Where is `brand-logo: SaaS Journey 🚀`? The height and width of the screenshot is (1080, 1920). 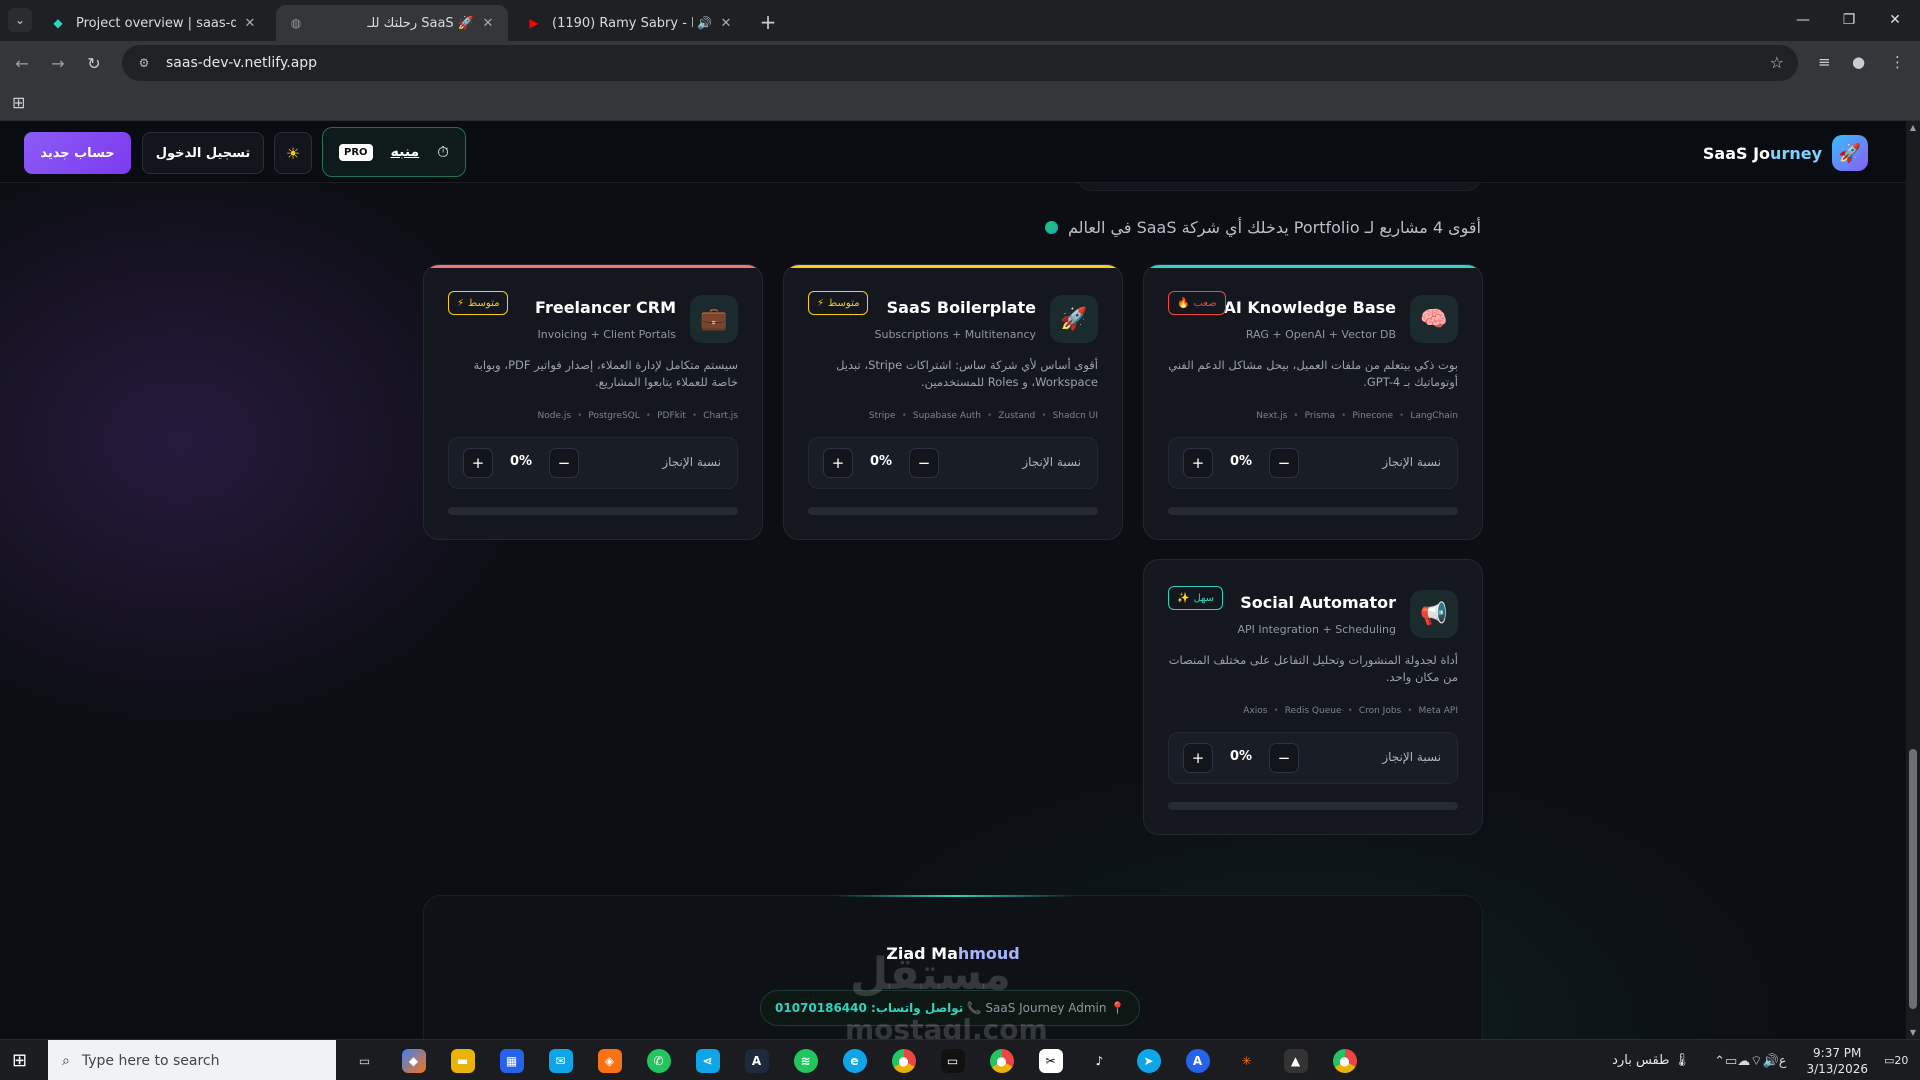 brand-logo: SaaS Journey 🚀 is located at coordinates (1785, 153).